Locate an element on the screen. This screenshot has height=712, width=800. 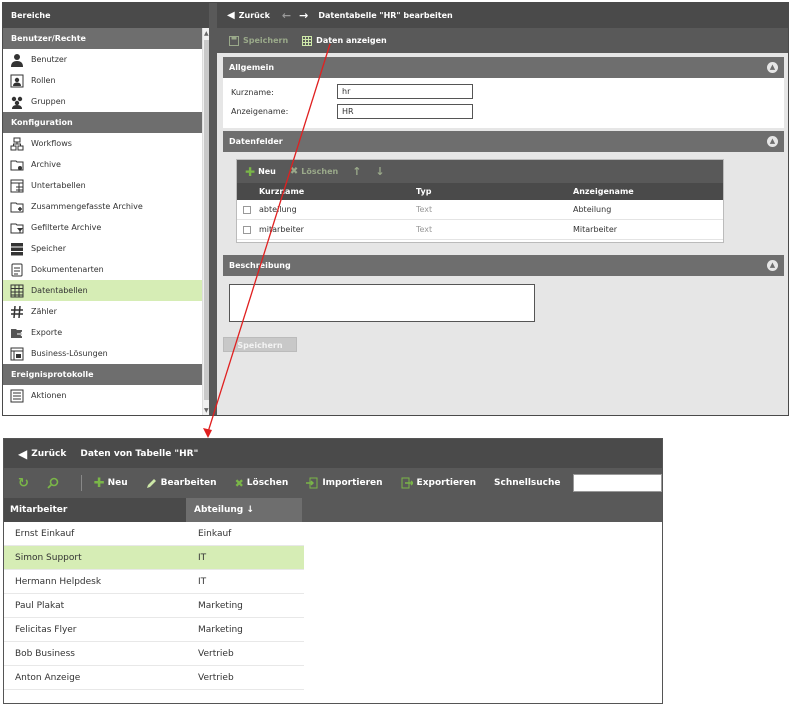
table-row: abteilung Text Abteilung is located at coordinates (480, 210).